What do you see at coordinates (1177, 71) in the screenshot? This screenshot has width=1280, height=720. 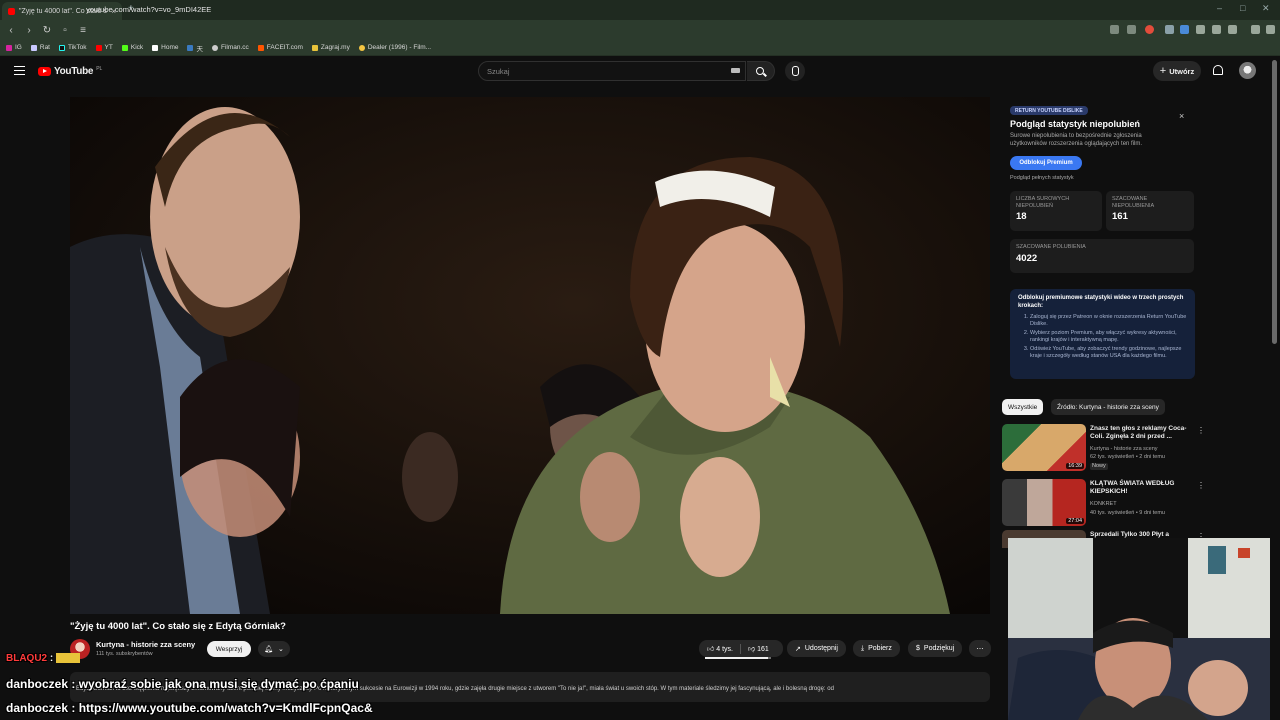 I see `create-button: + Utwórz` at bounding box center [1177, 71].